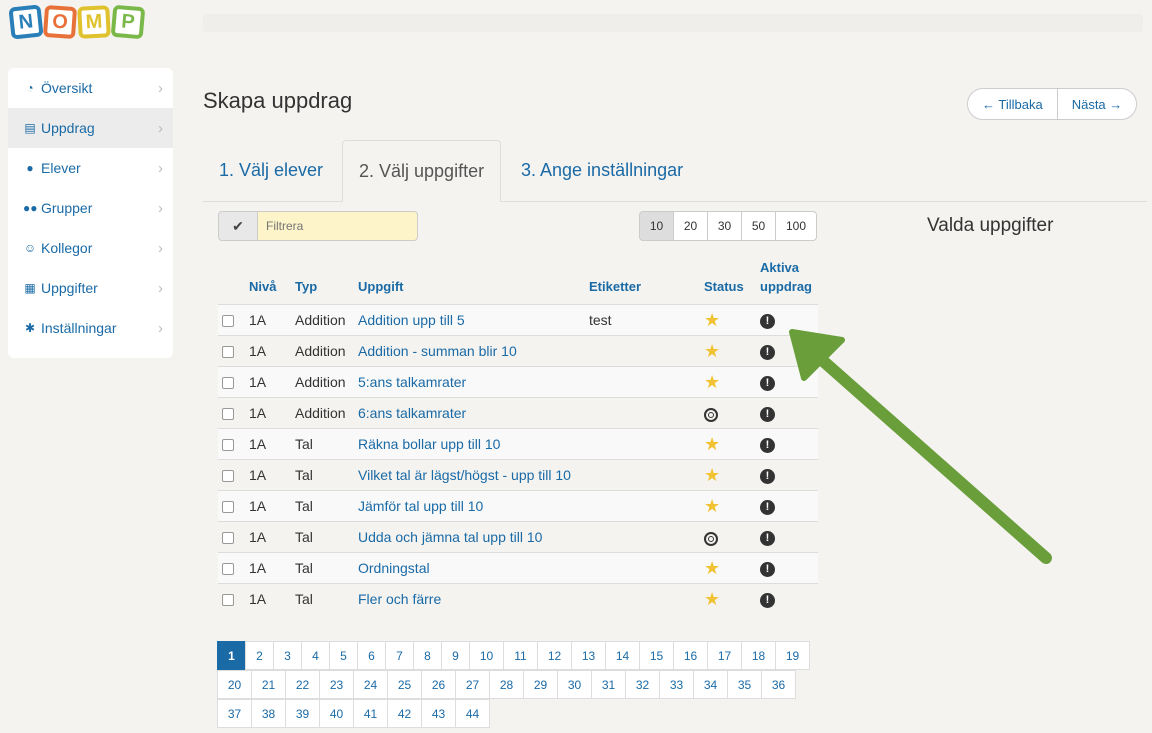 Image resolution: width=1152 pixels, height=733 pixels. Describe the element at coordinates (540, 684) in the screenshot. I see `page-link: 29` at that location.